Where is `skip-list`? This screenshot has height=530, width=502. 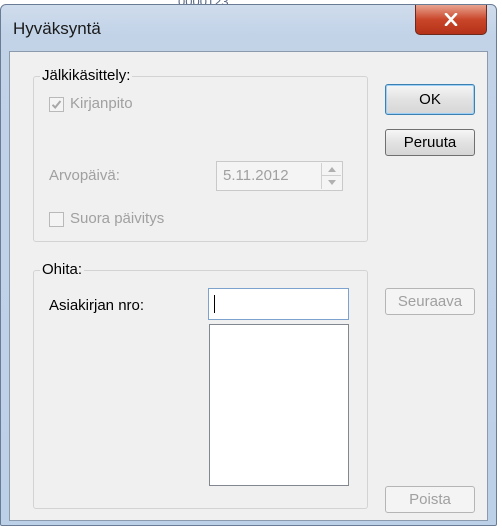 skip-list is located at coordinates (279, 405).